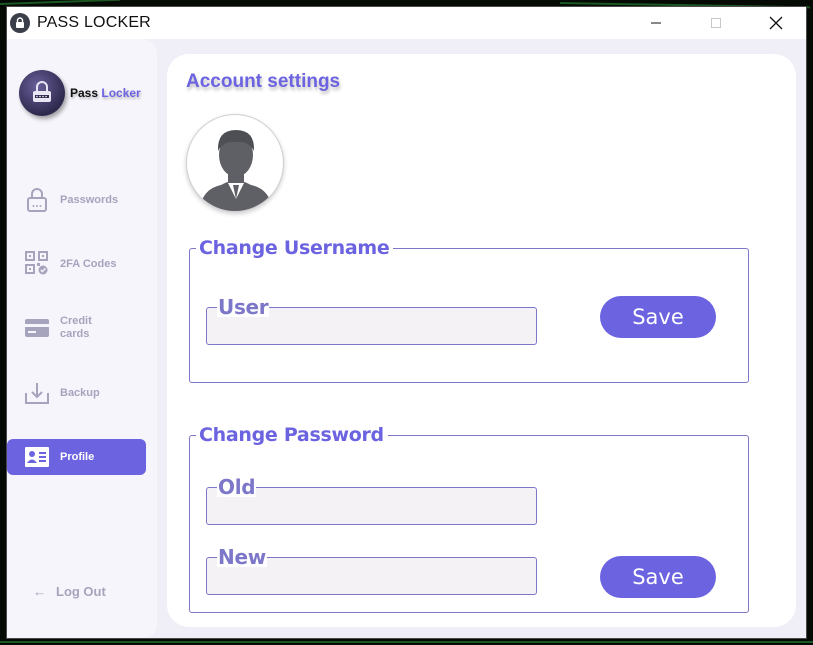 This screenshot has width=813, height=645. I want to click on new-password-field: New, so click(371, 571).